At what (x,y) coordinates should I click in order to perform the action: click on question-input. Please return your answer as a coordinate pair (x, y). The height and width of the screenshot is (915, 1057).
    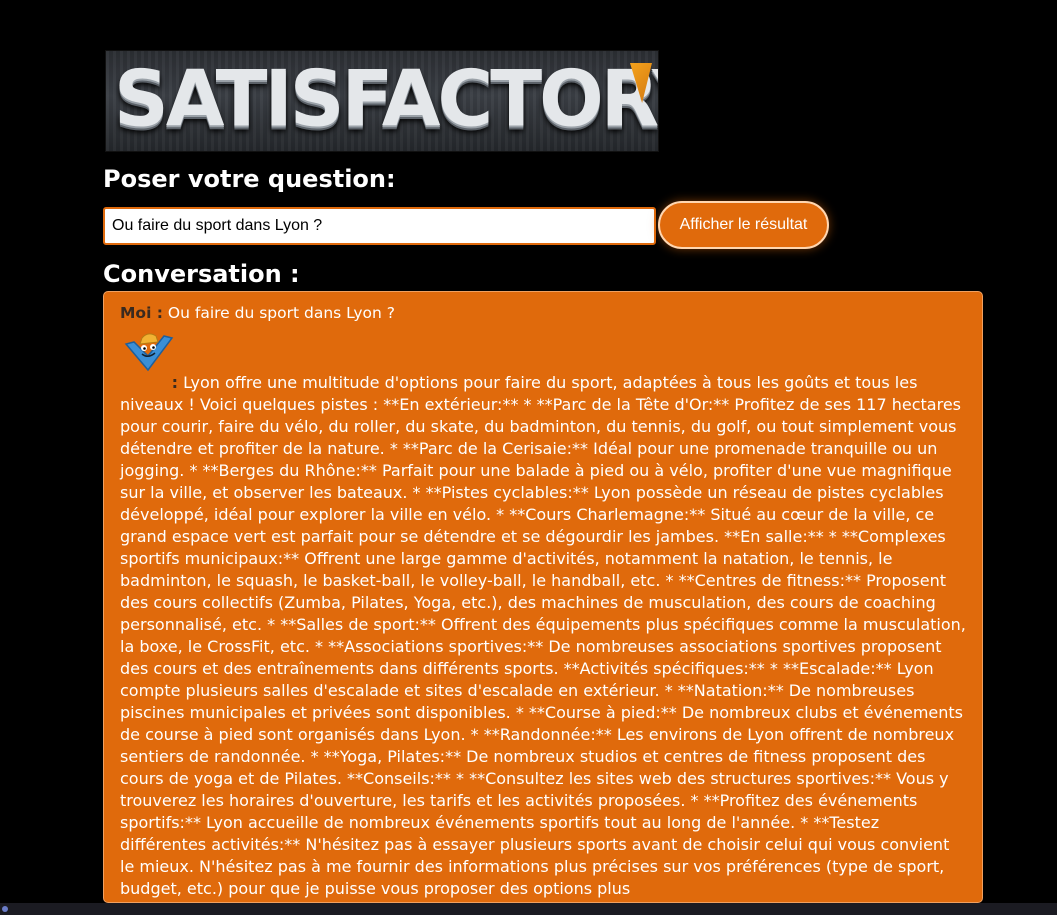
    Looking at the image, I should click on (379, 226).